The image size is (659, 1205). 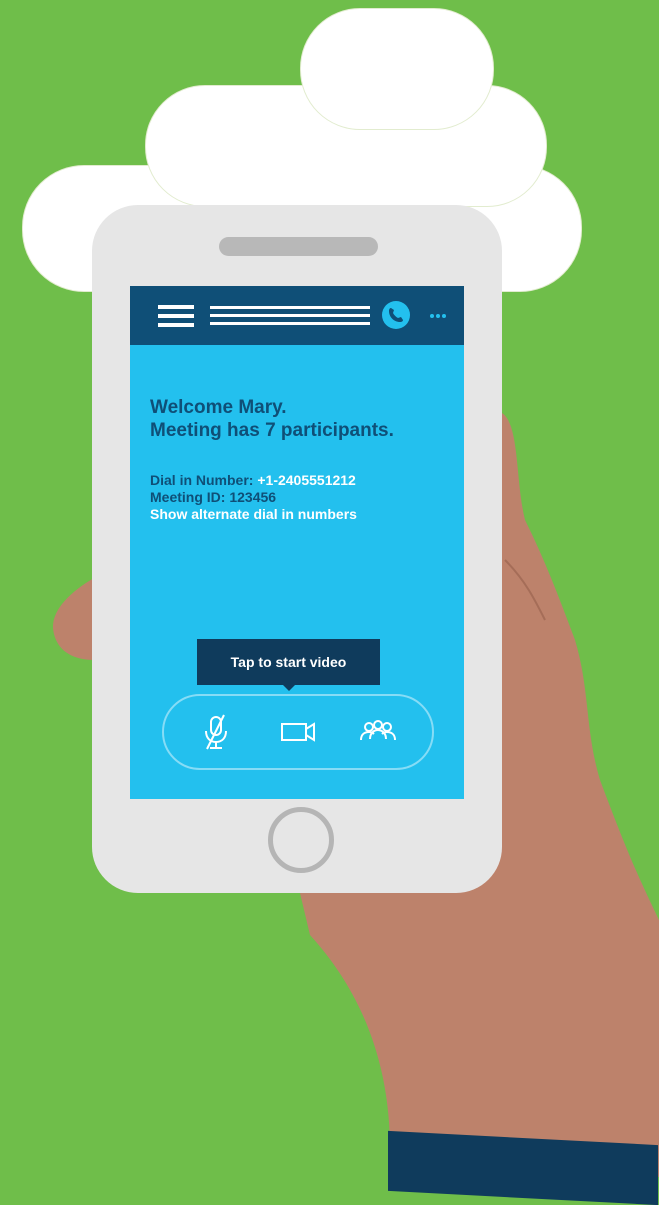 I want to click on dial-in-label: Dial in Number:, so click(x=202, y=480).